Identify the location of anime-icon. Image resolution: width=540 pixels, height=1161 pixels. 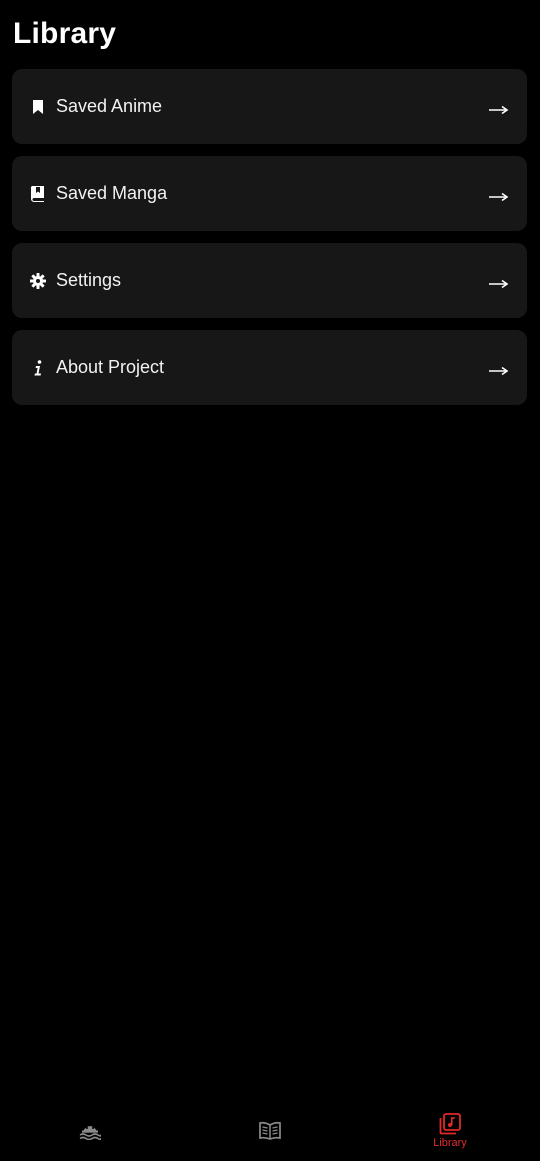
(90, 1131).